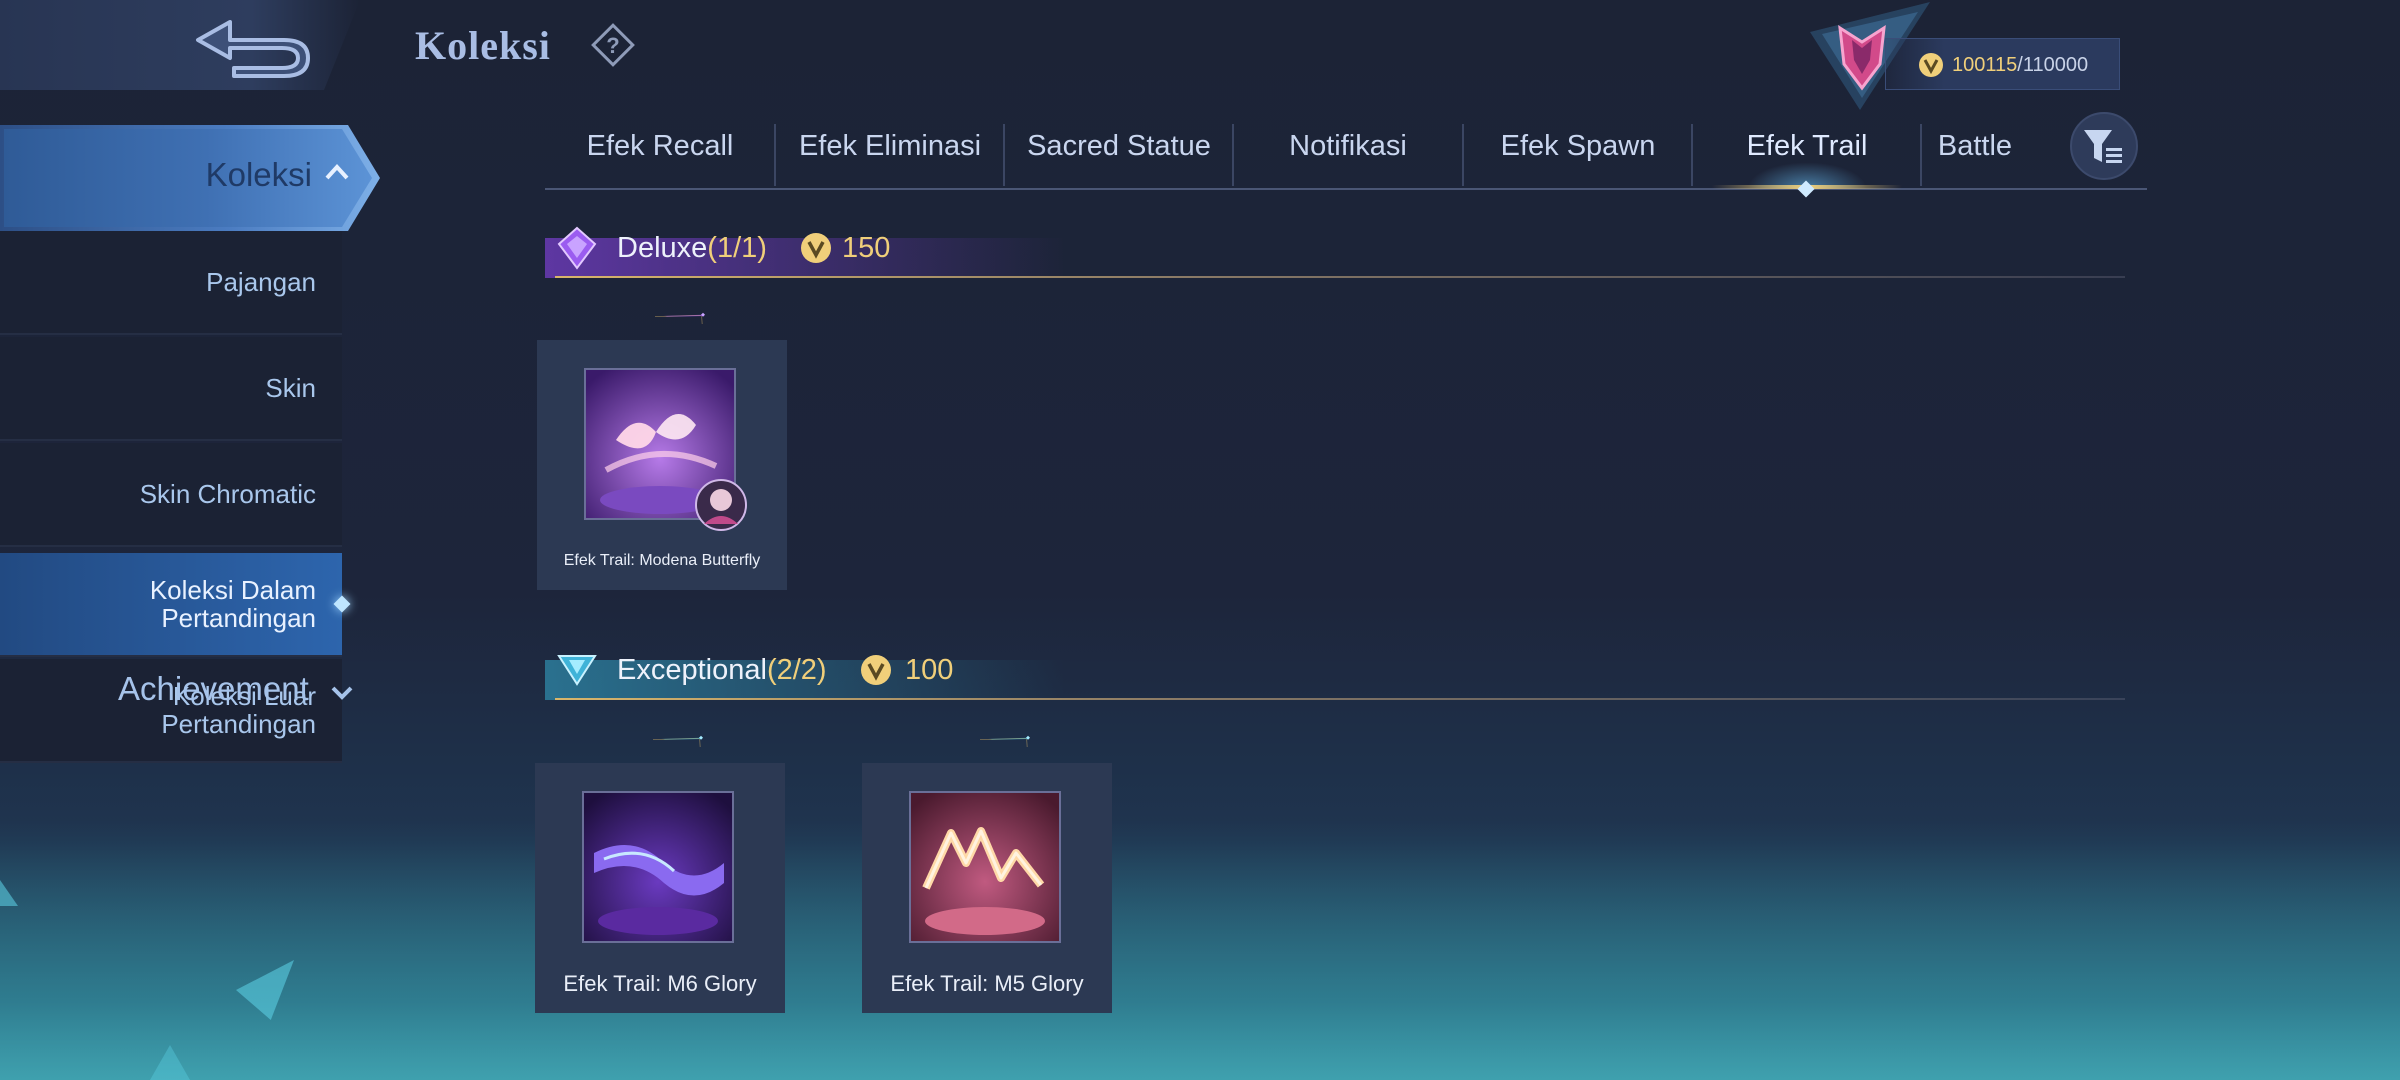 The height and width of the screenshot is (1080, 2400). What do you see at coordinates (737, 248) in the screenshot?
I see `section-count: (1/1)` at bounding box center [737, 248].